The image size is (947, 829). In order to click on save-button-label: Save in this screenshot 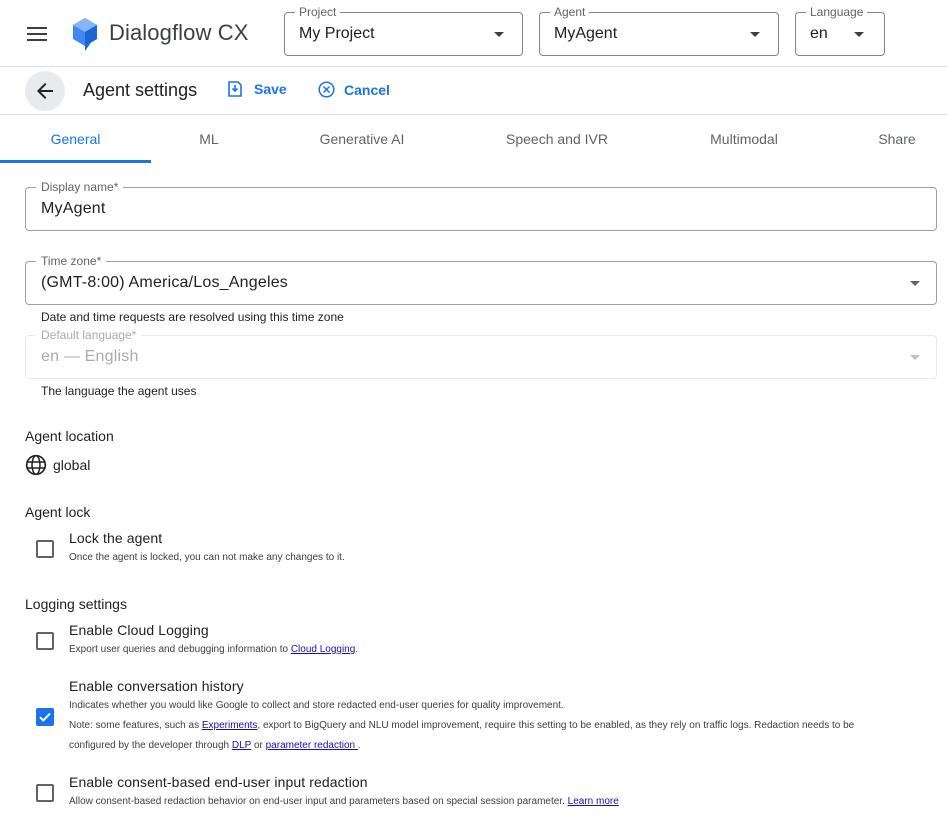, I will do `click(270, 89)`.